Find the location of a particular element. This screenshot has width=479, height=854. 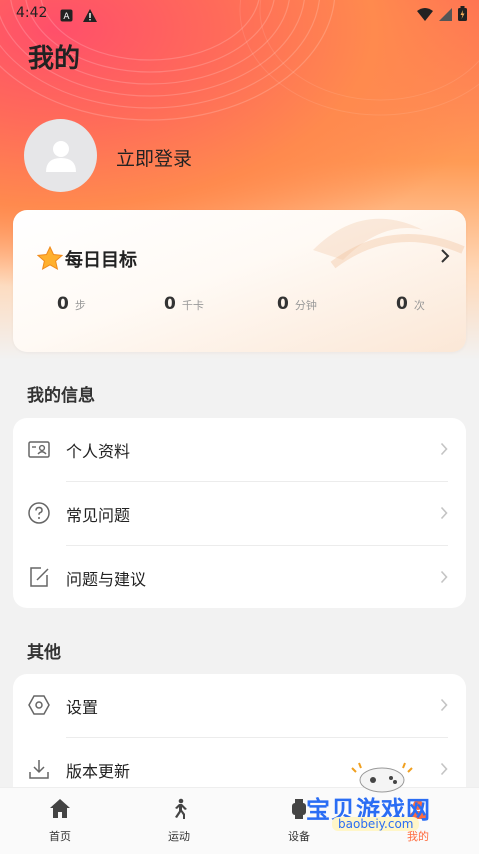

page-title: 我的 is located at coordinates (54, 59).